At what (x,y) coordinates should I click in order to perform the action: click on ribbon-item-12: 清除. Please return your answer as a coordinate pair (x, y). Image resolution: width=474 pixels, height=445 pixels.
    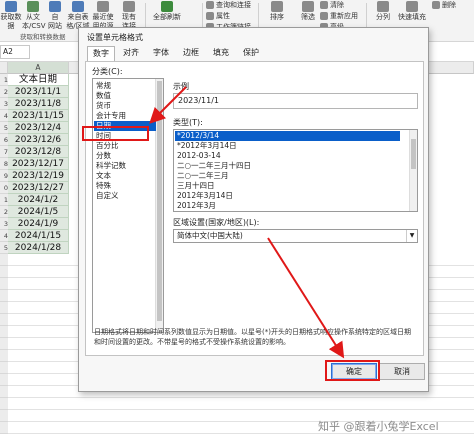
    Looking at the image, I should click on (345, 6).